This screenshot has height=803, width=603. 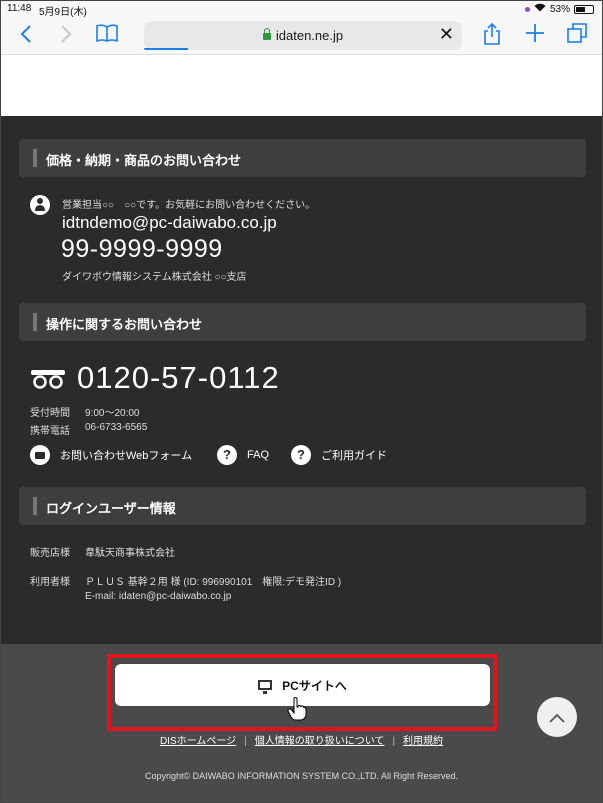 I want to click on page-top-whitespace, so click(x=301, y=86).